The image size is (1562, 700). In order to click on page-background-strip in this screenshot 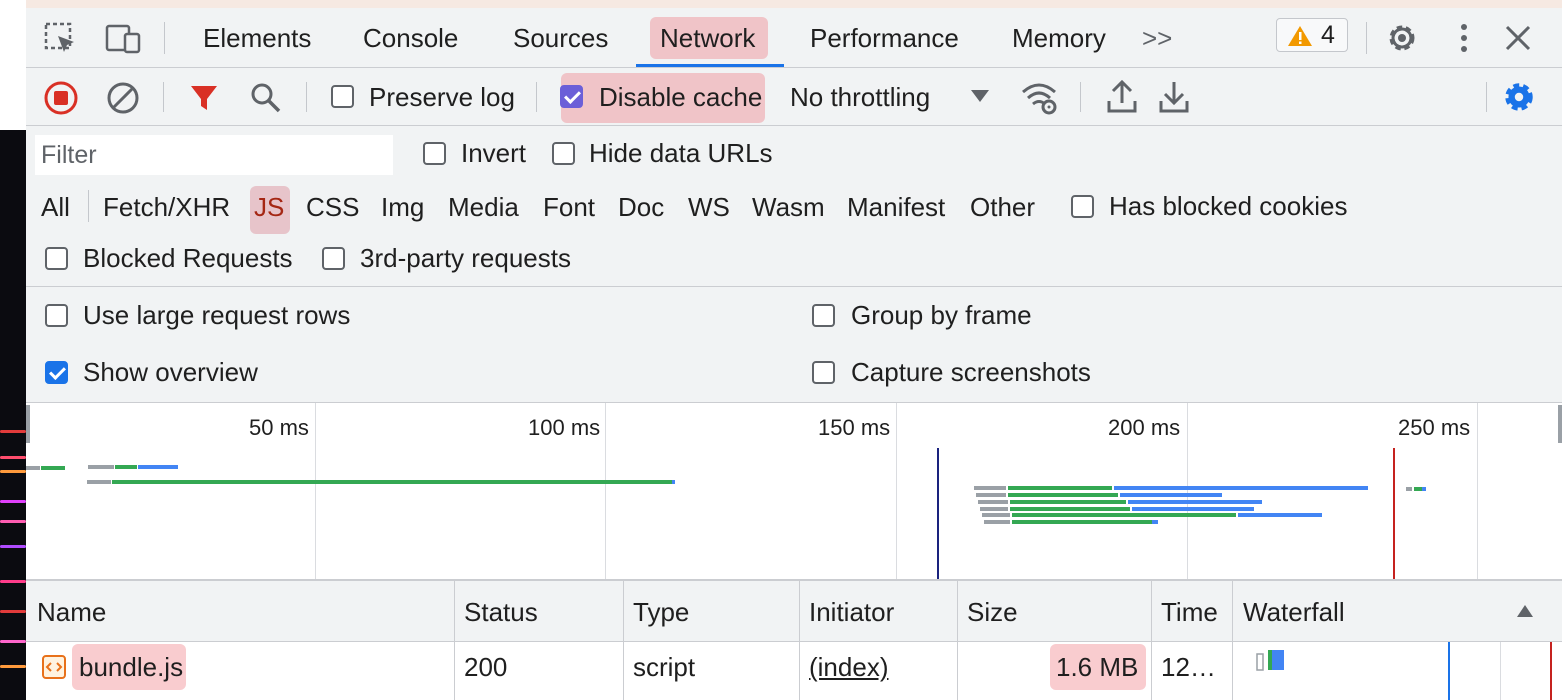, I will do `click(13, 350)`.